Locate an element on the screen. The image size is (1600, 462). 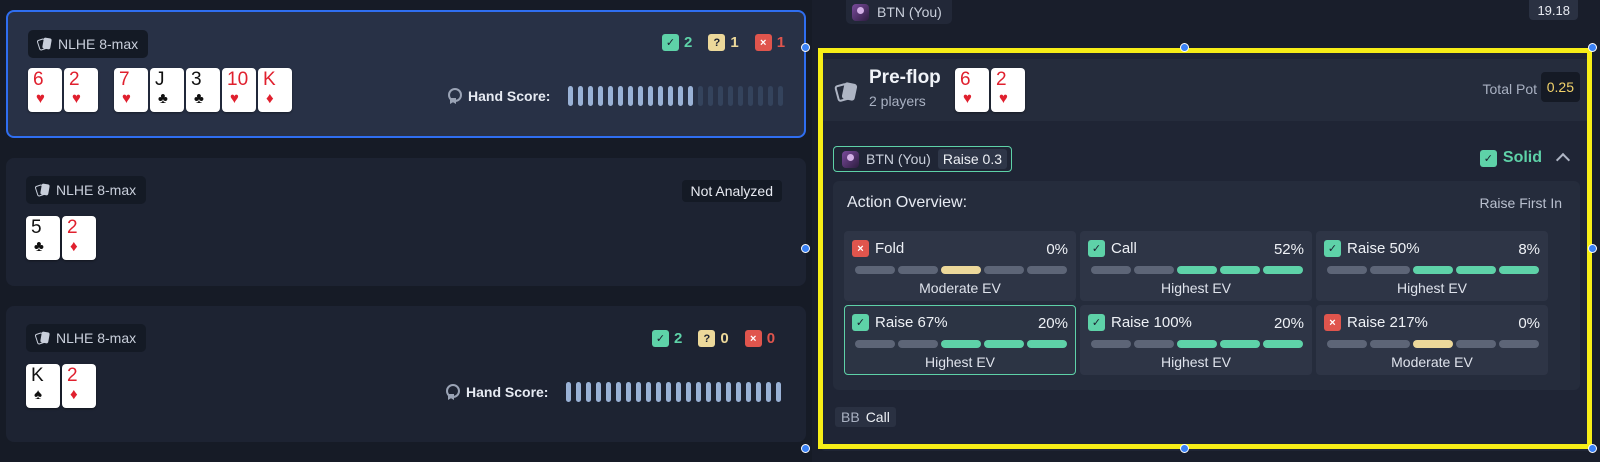
unsure-count: ? 1 is located at coordinates (723, 42).